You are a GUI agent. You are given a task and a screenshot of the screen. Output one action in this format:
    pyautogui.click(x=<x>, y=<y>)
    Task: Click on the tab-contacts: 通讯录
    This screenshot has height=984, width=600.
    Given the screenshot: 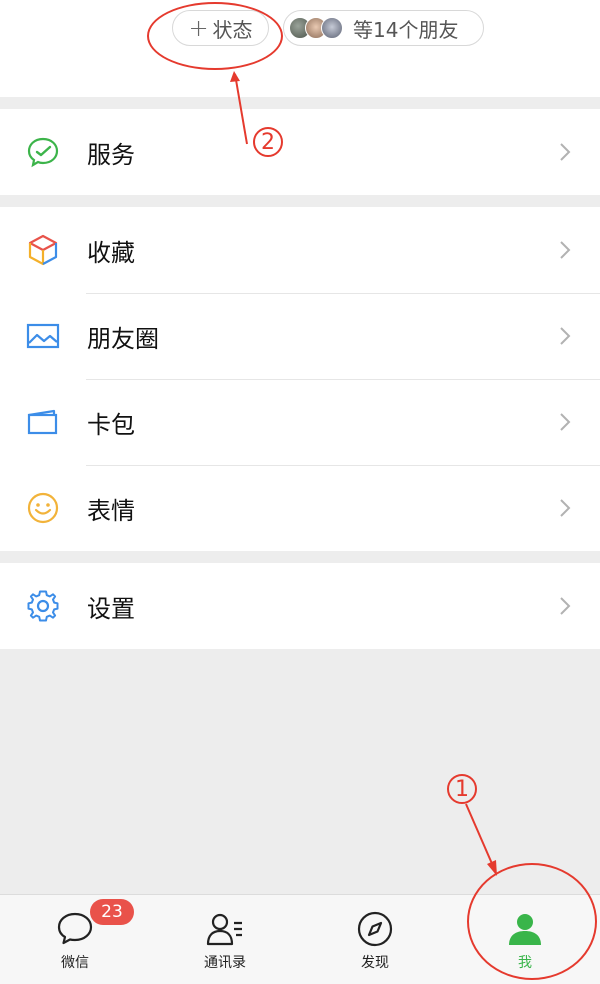 What is the action you would take?
    pyautogui.click(x=225, y=939)
    